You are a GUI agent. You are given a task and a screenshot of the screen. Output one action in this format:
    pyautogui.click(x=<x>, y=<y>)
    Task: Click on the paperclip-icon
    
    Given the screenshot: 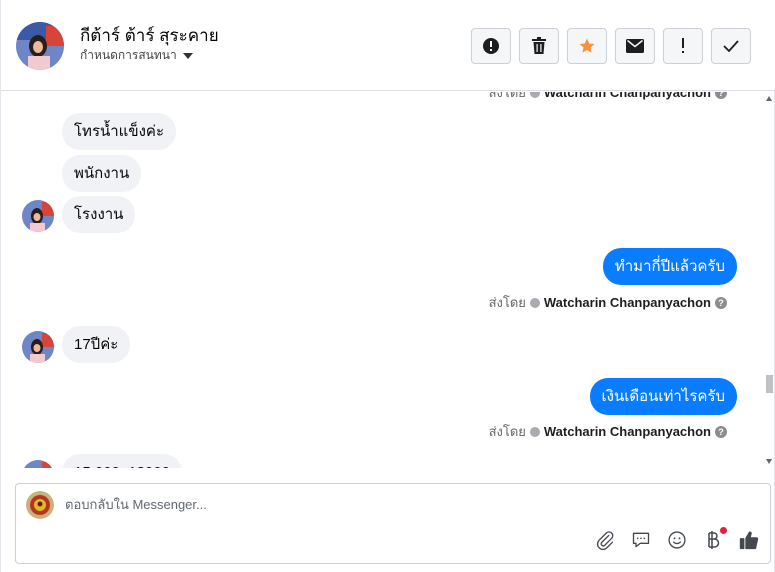 What is the action you would take?
    pyautogui.click(x=605, y=540)
    